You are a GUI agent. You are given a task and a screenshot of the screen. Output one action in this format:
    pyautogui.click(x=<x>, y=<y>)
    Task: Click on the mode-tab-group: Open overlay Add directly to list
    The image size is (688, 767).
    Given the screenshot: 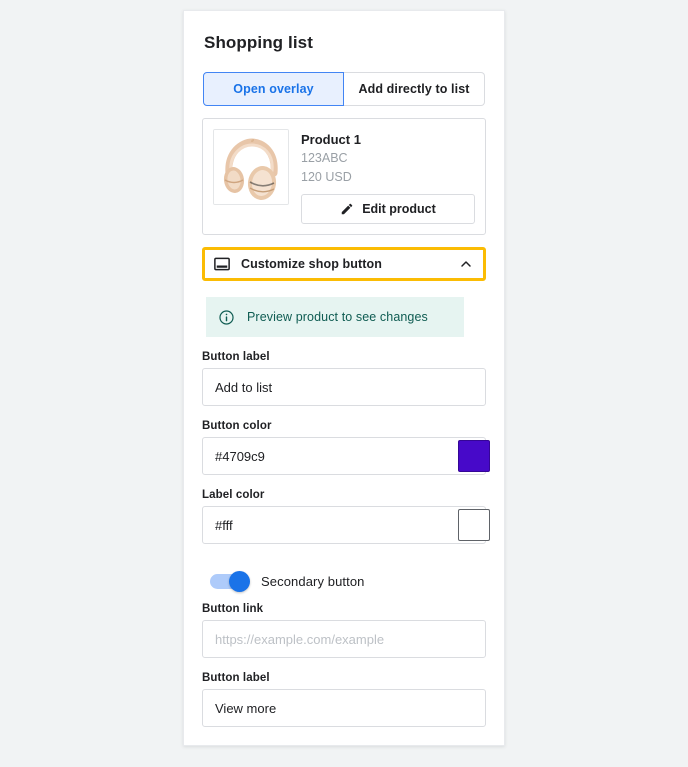 What is the action you would take?
    pyautogui.click(x=344, y=89)
    